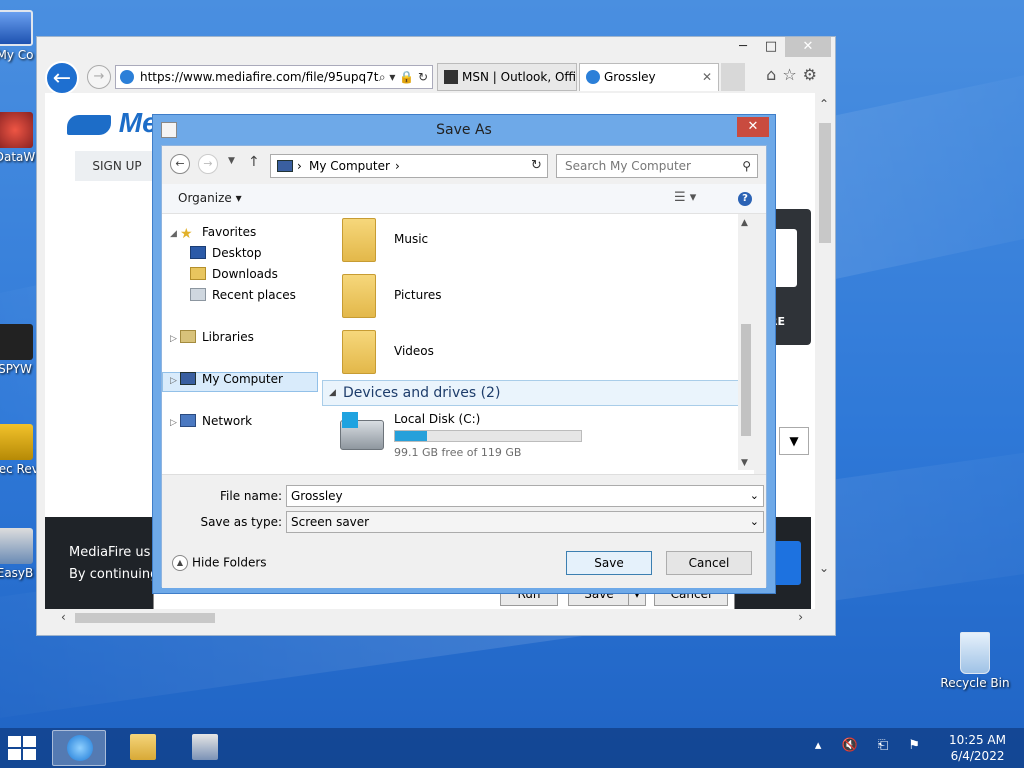 The height and width of the screenshot is (768, 1024). What do you see at coordinates (745, 199) in the screenshot?
I see `help-icon: ?` at bounding box center [745, 199].